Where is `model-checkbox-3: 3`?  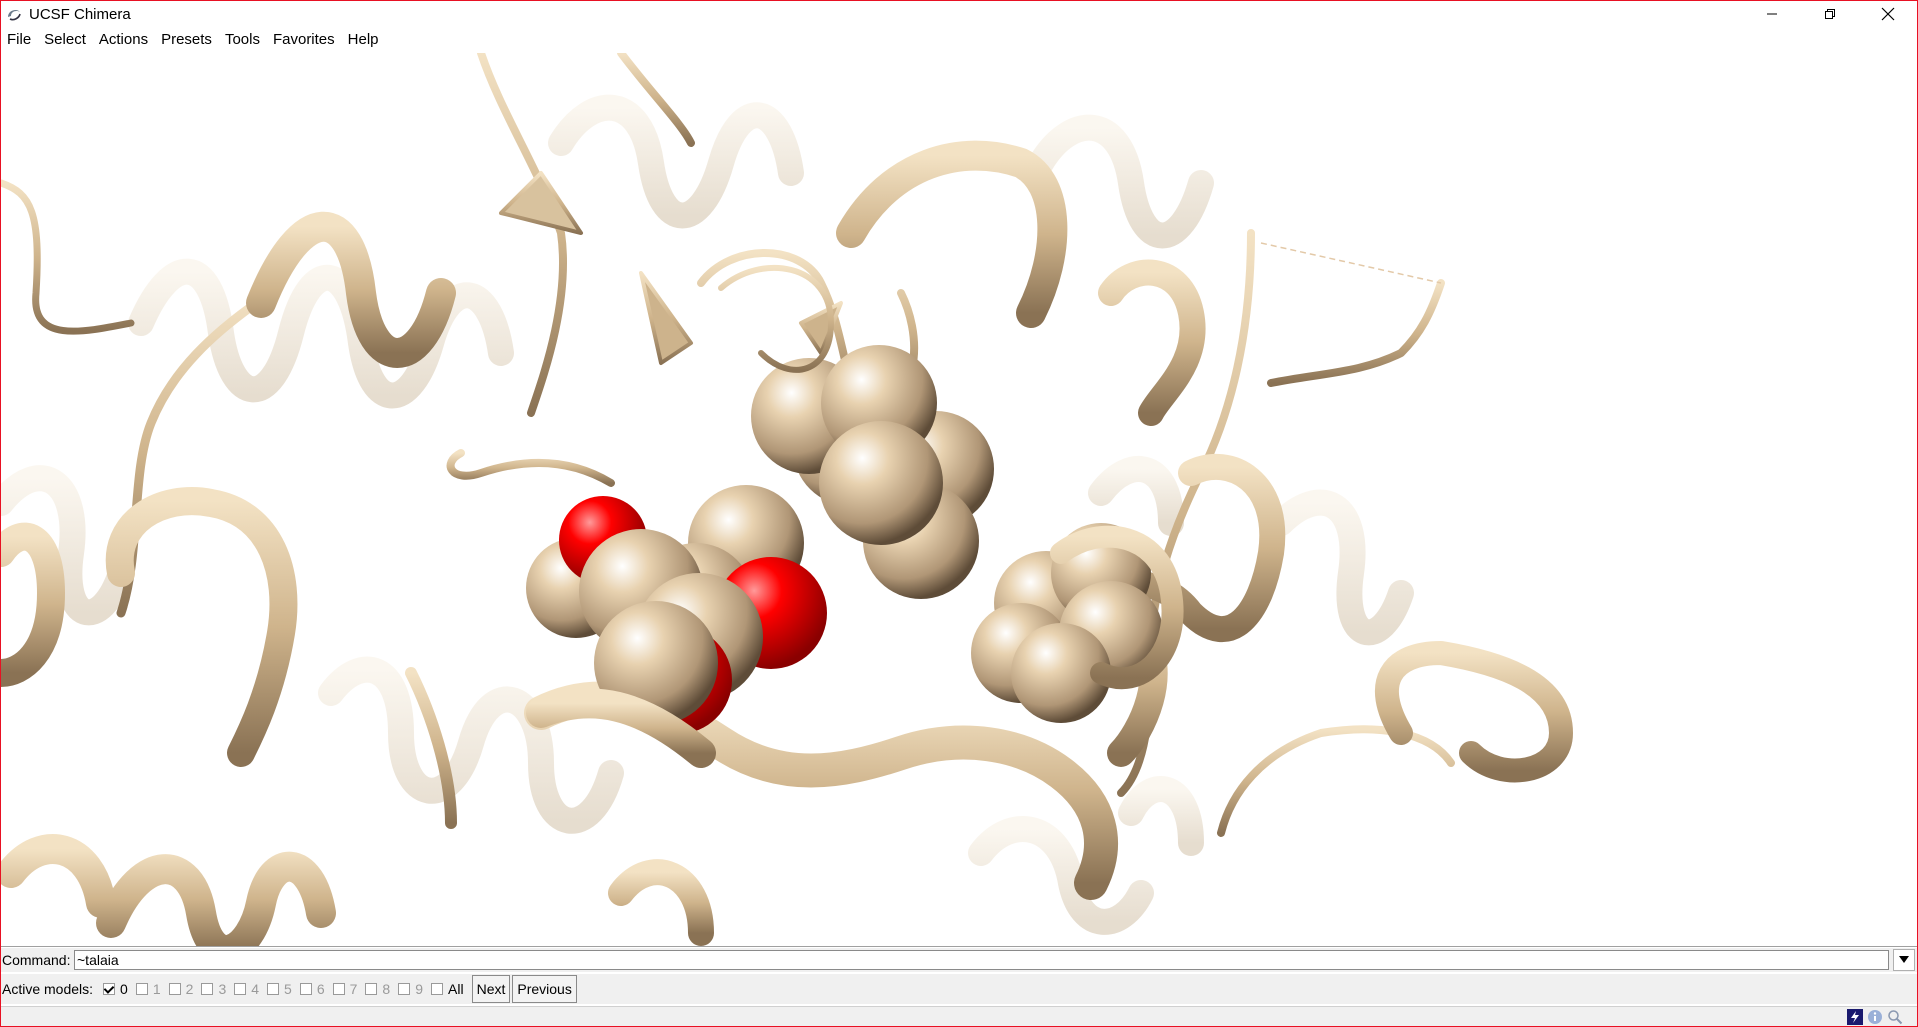
model-checkbox-3: 3 is located at coordinates (213, 989).